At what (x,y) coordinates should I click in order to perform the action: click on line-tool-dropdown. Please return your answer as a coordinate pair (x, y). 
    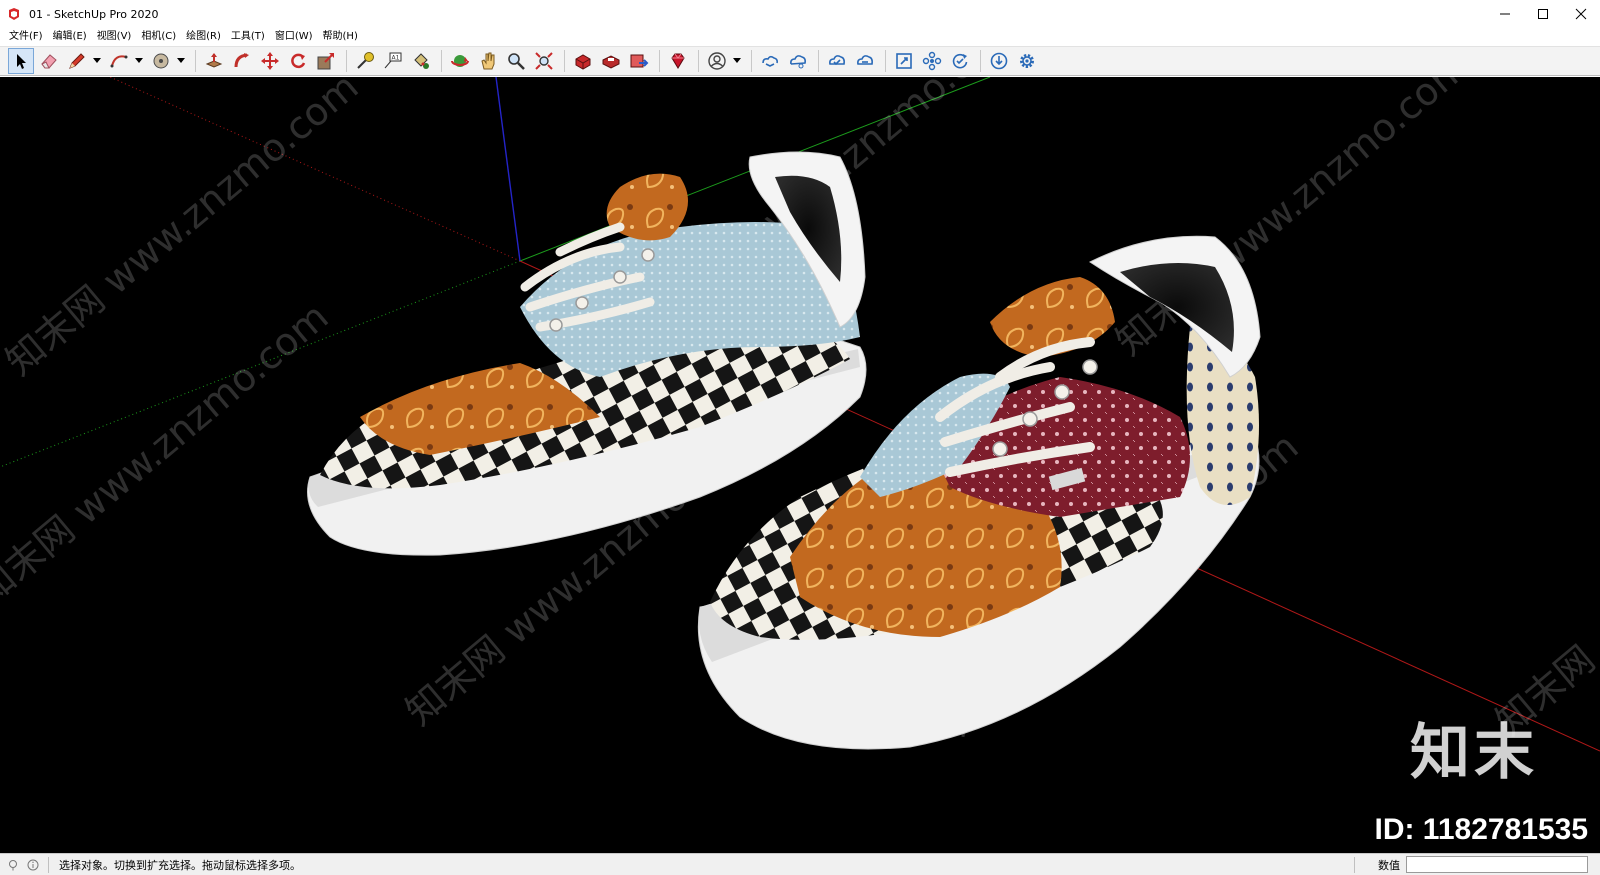
    Looking at the image, I should click on (97, 61).